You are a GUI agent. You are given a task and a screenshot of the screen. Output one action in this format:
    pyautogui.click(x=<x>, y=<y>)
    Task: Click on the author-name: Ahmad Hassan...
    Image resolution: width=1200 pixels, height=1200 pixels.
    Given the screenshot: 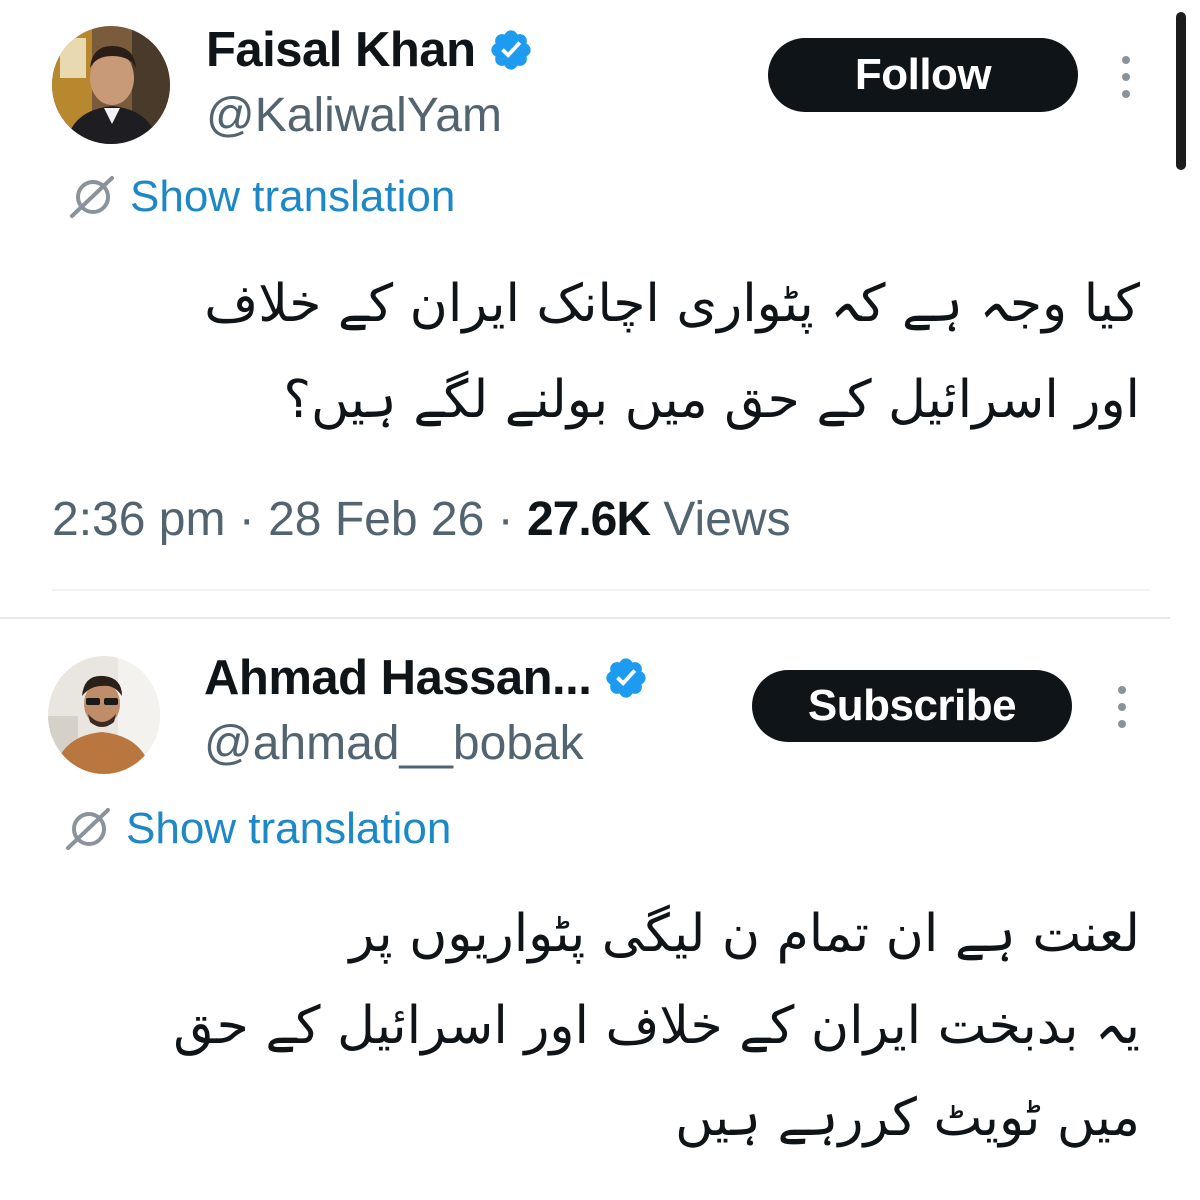 What is the action you would take?
    pyautogui.click(x=398, y=678)
    